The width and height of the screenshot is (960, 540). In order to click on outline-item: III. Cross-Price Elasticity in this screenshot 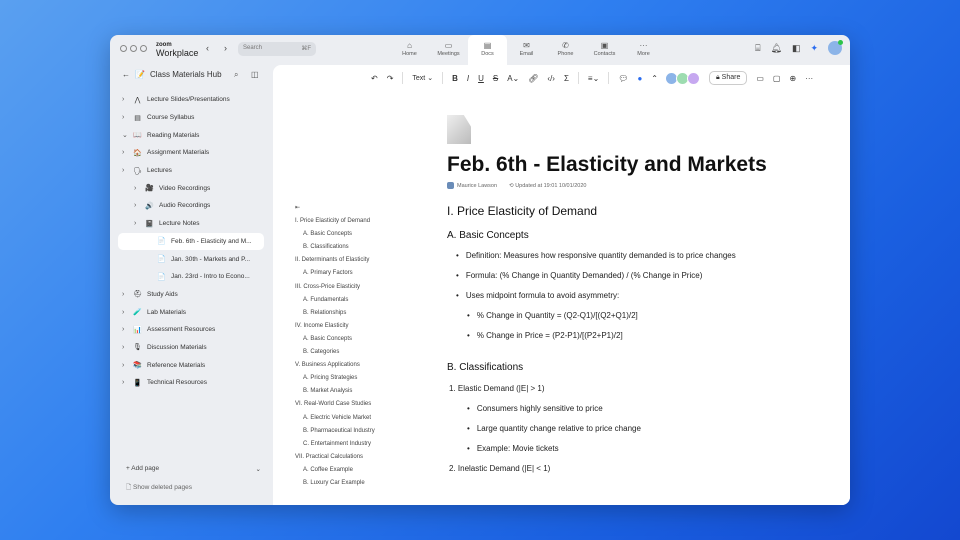, I will do `click(335, 287)`.